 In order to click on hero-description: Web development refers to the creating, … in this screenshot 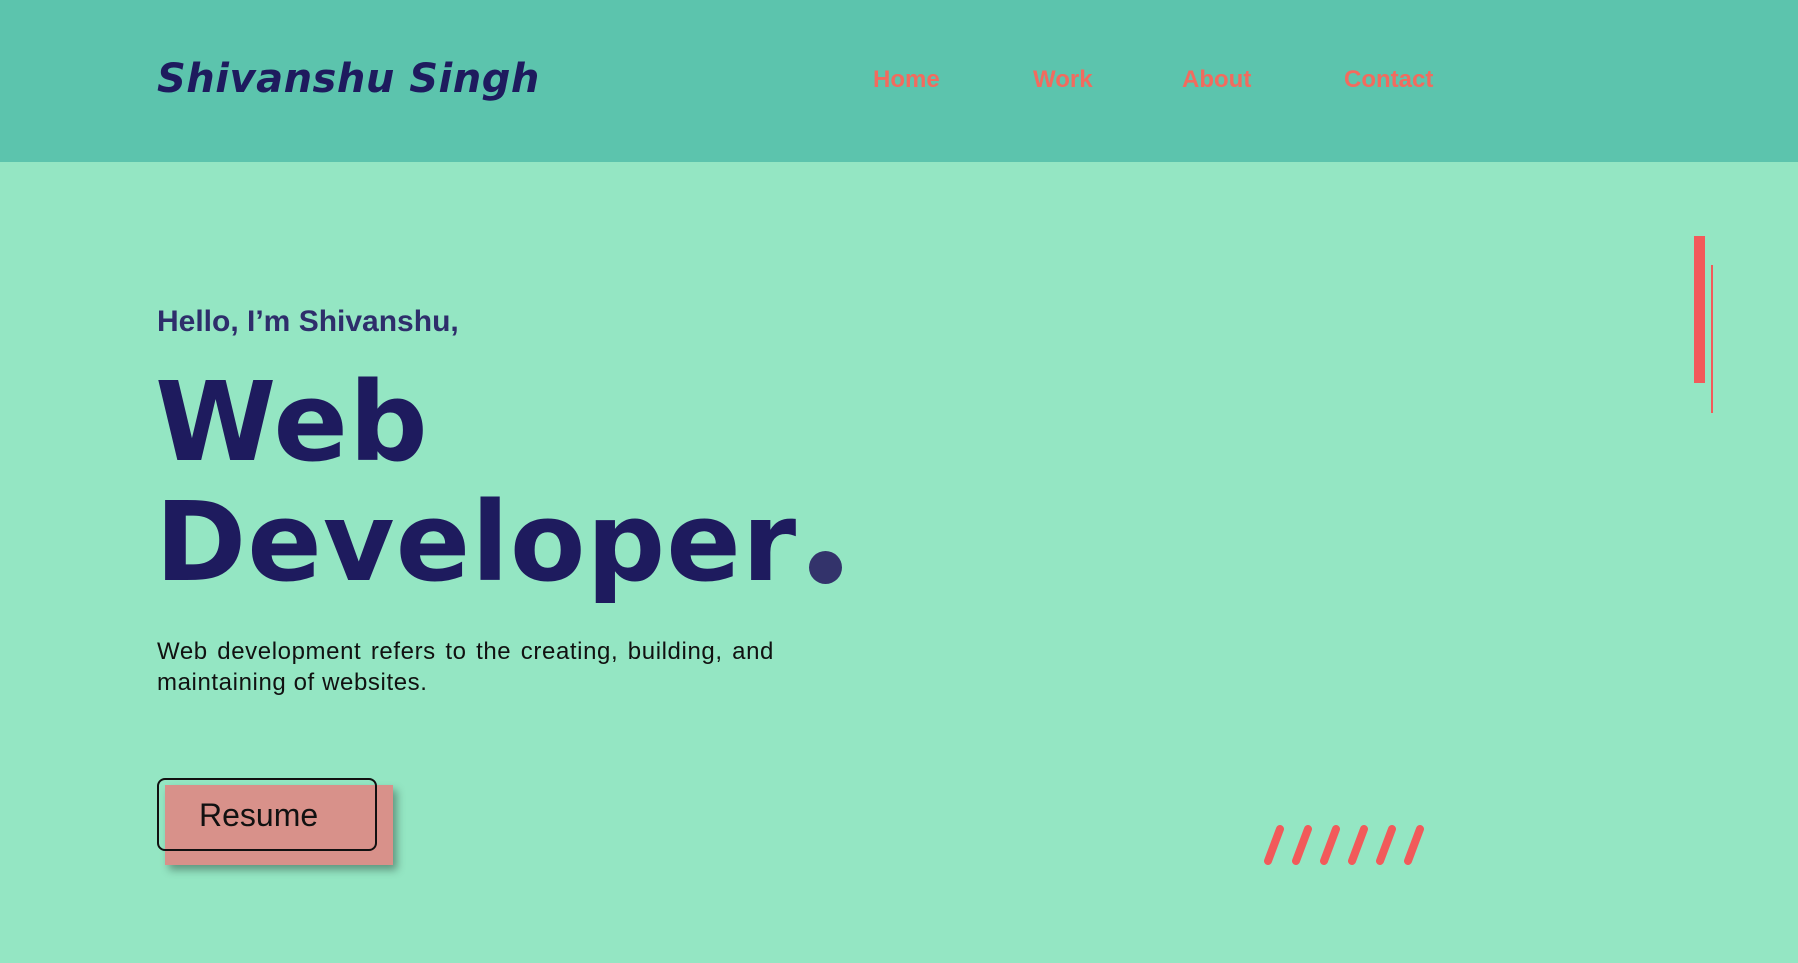, I will do `click(465, 667)`.